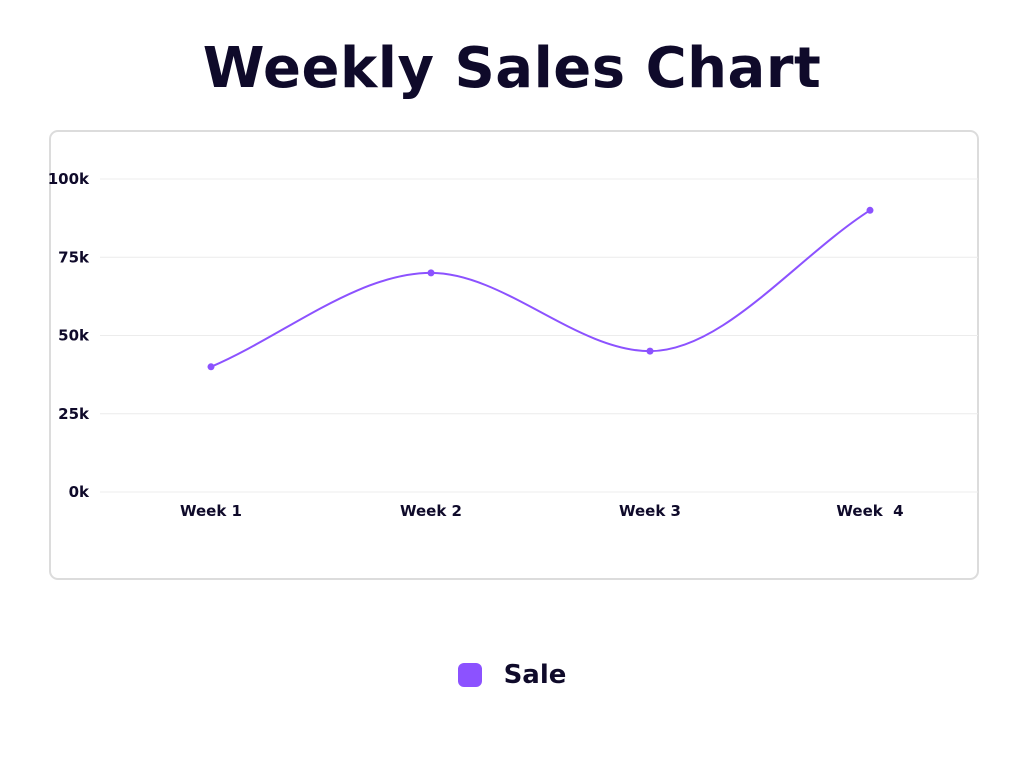  I want to click on x-tick-label: Week 2, so click(431, 511).